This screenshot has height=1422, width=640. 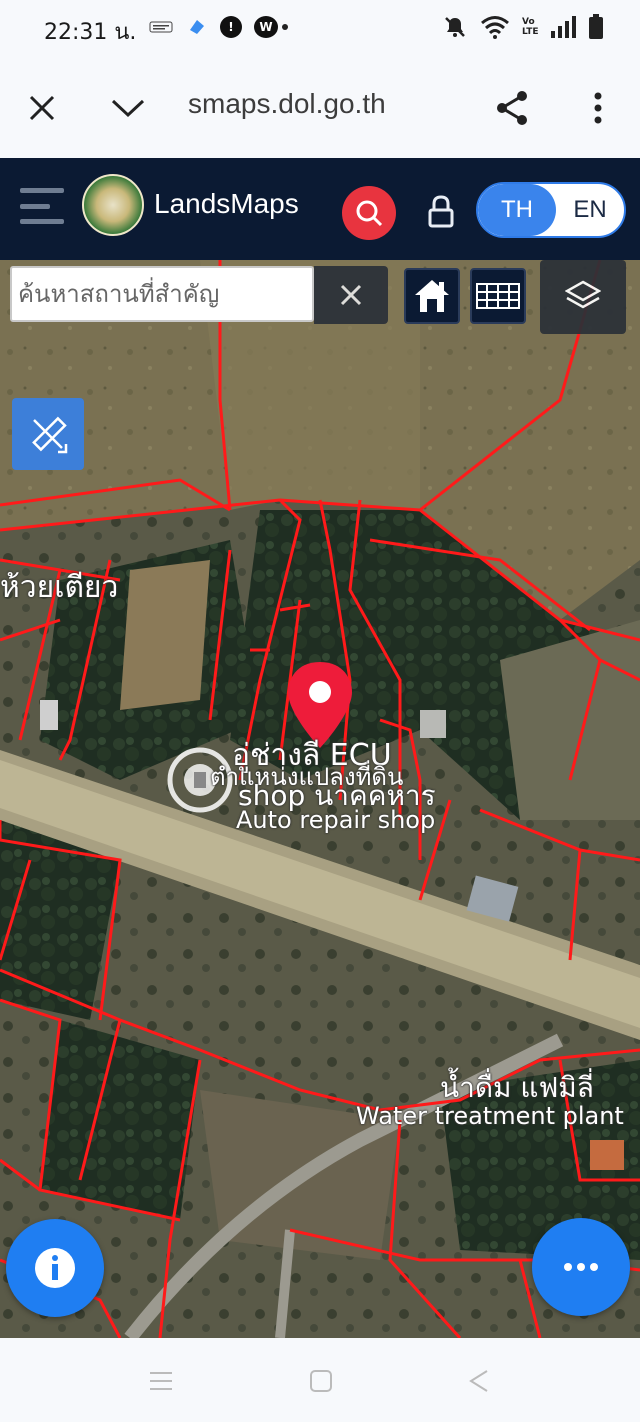 I want to click on info-icon, so click(x=55, y=1268).